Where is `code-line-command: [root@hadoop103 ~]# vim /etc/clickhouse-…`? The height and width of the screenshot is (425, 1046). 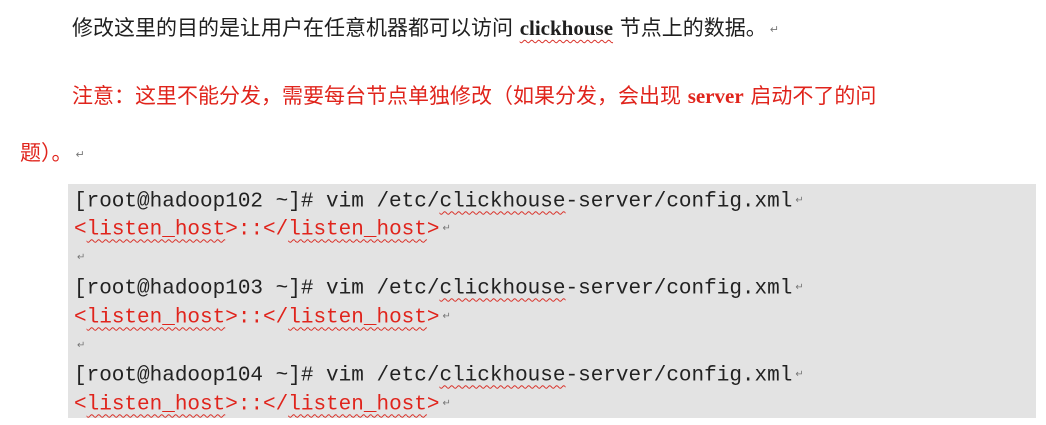 code-line-command: [root@hadoop103 ~]# vim /etc/clickhouse-… is located at coordinates (439, 289).